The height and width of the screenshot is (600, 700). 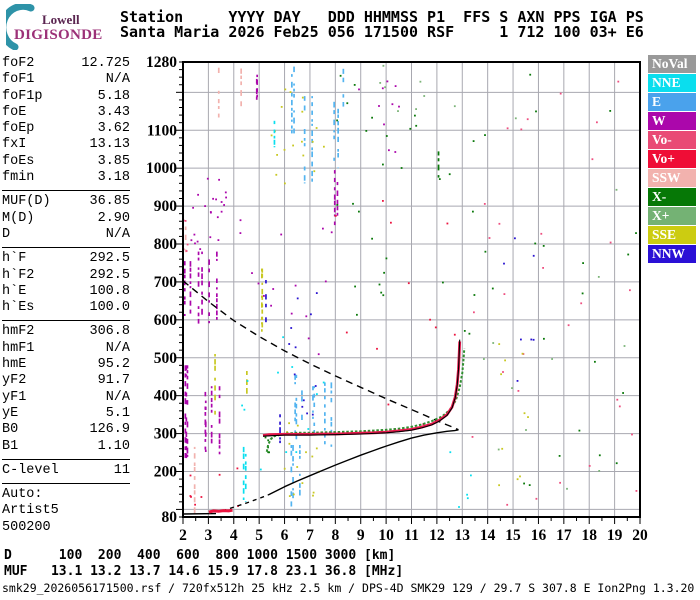 I want to click on param-row-hf2: h`F2 292.5, so click(x=66, y=276).